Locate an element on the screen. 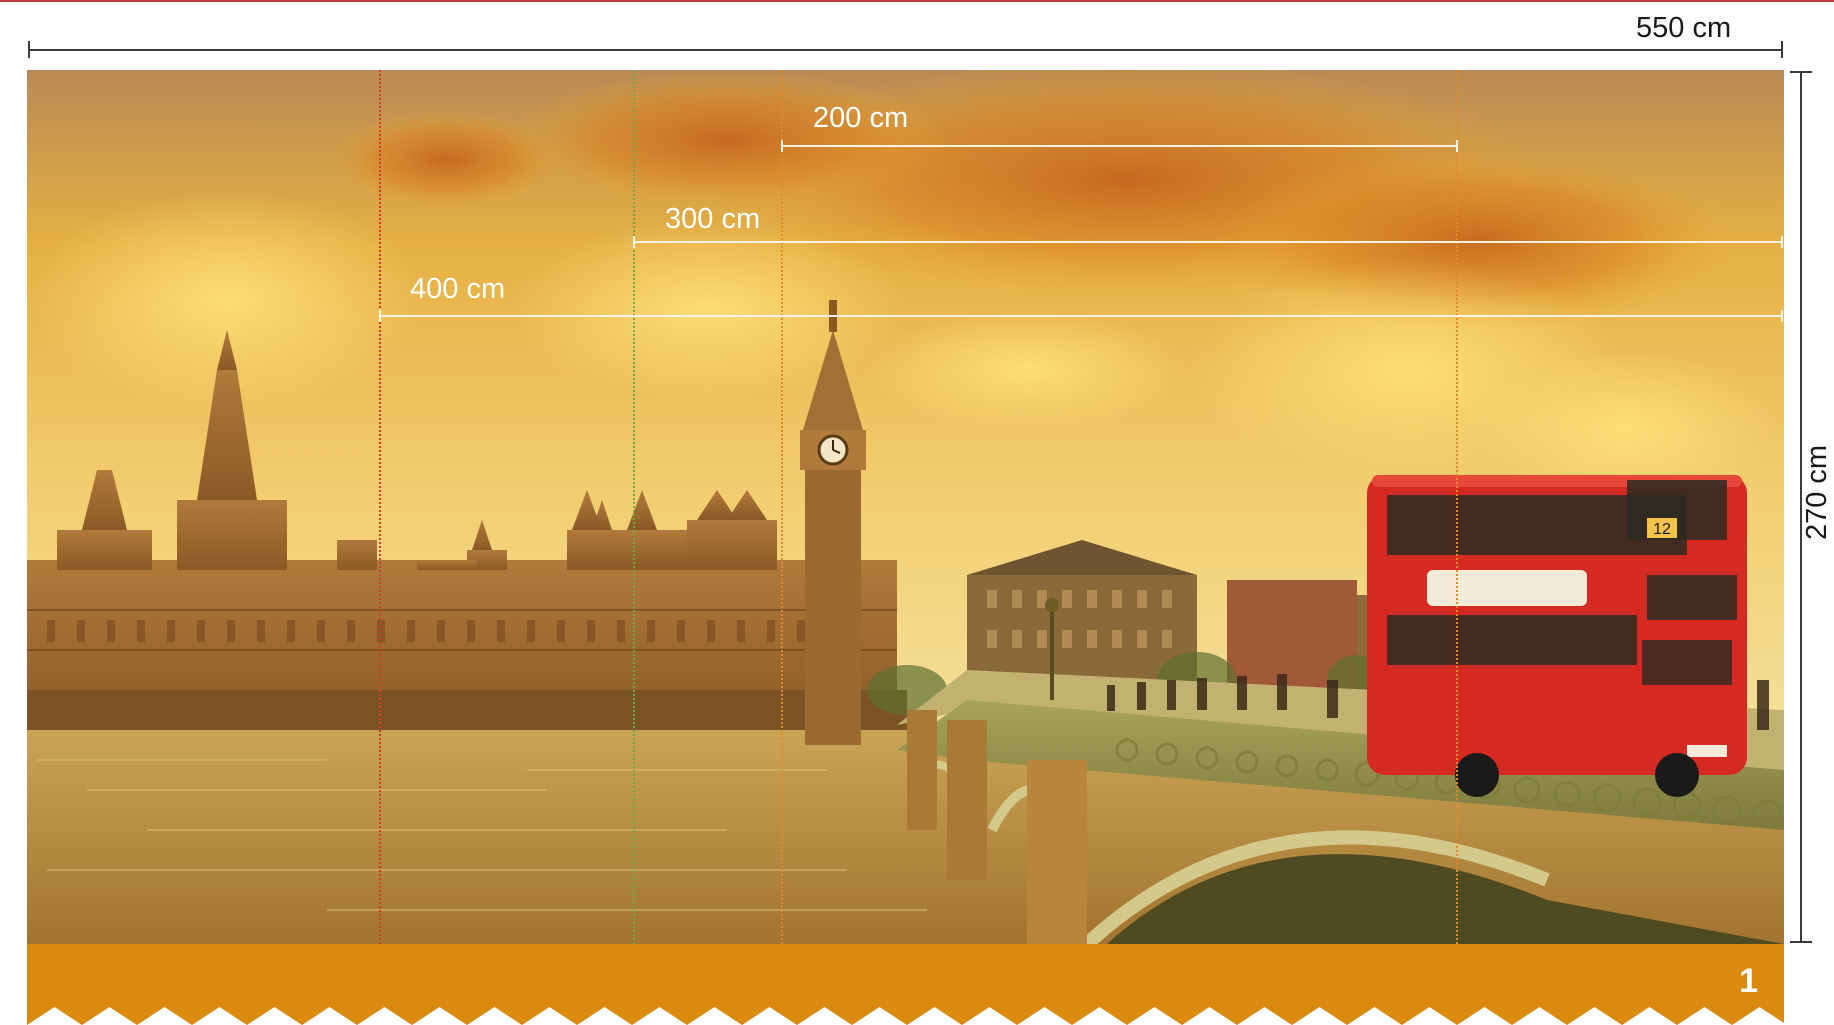 The width and height of the screenshot is (1834, 1025). width-dimension-label: 550 cm is located at coordinates (1684, 28).